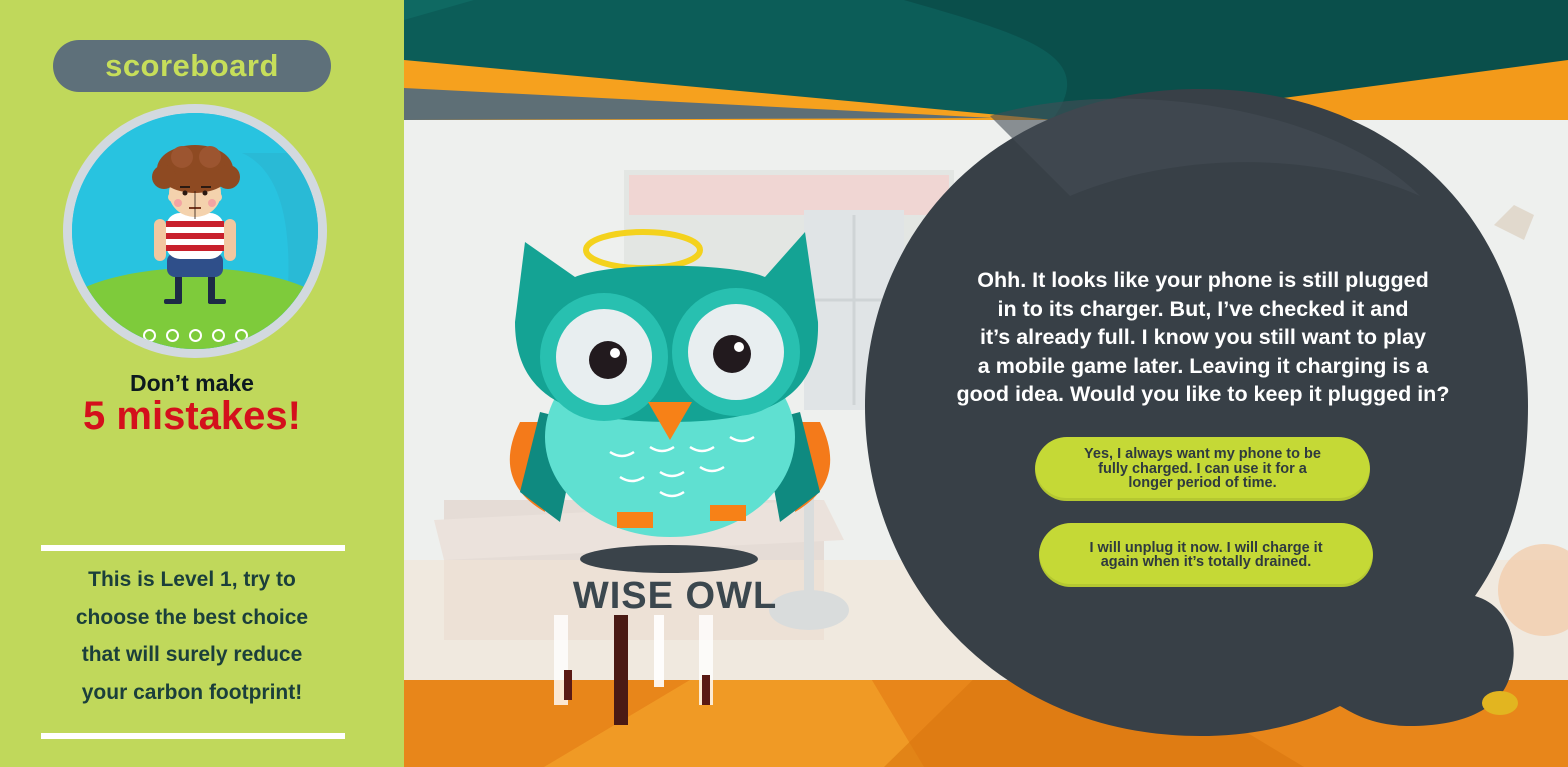 This screenshot has height=767, width=1568. I want to click on mistake-warning-label: Don’t make, so click(192, 383).